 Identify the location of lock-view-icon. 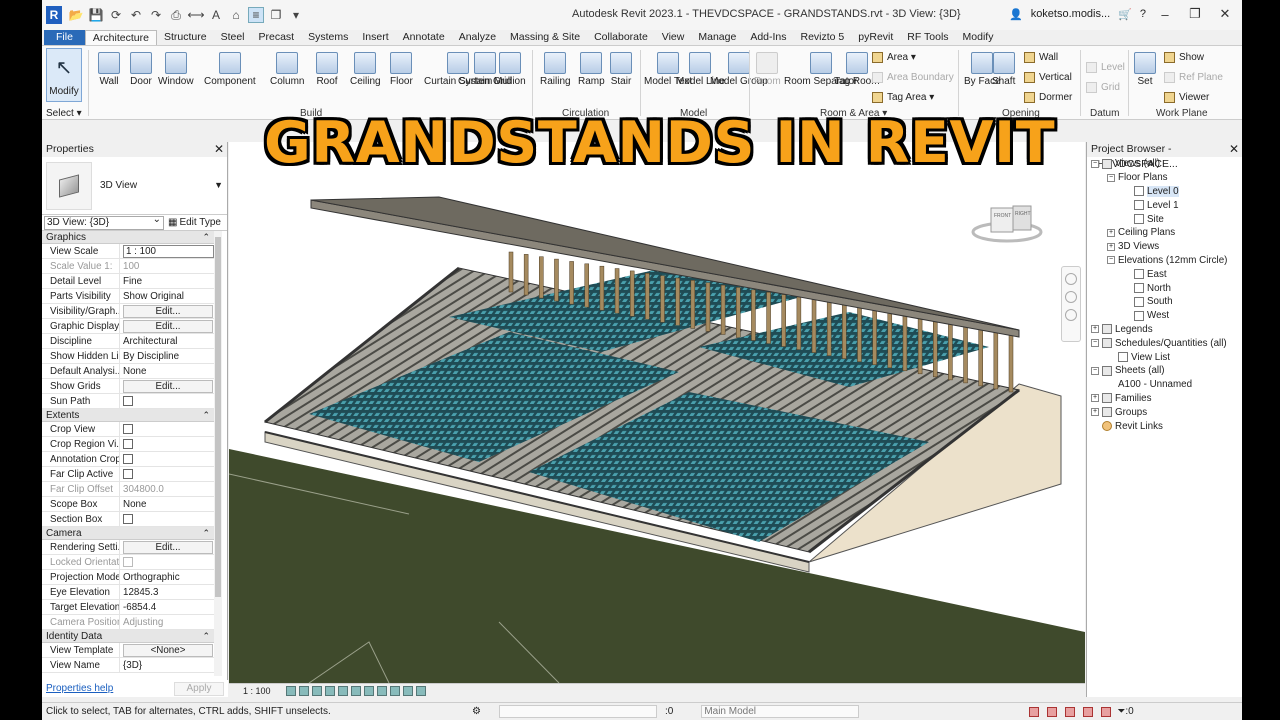
(382, 690).